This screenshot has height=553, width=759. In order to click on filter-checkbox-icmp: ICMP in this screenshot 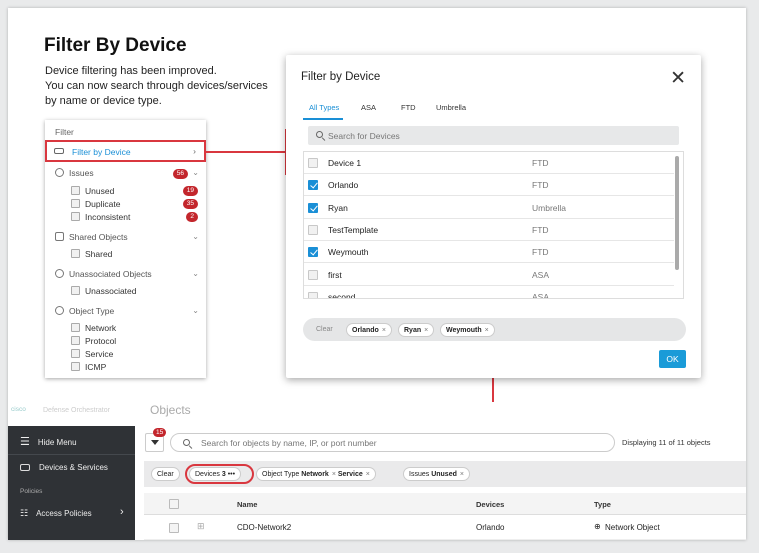, I will do `click(88, 367)`.